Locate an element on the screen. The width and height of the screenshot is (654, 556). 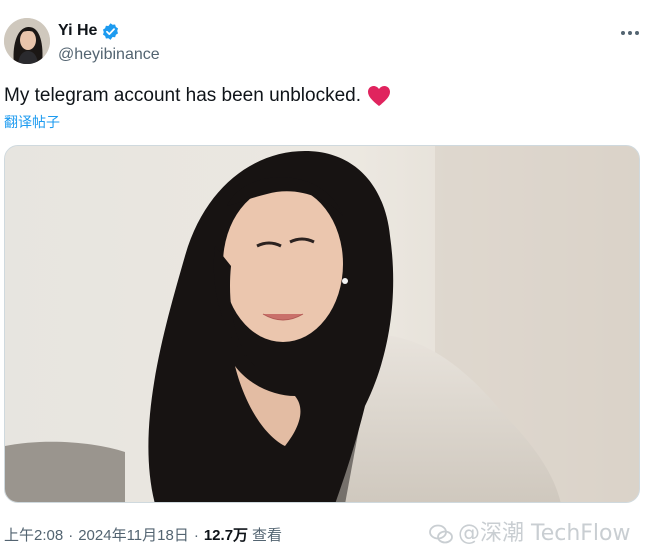
tweet-time: 上午2:08 is located at coordinates (33, 536).